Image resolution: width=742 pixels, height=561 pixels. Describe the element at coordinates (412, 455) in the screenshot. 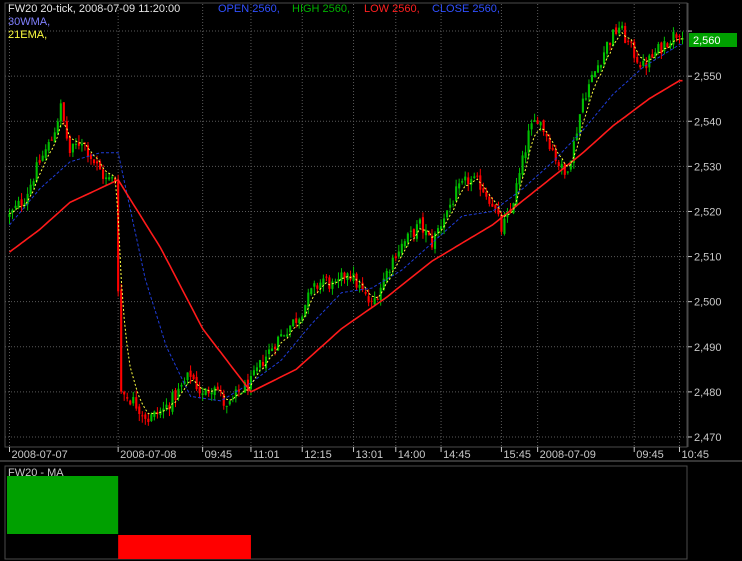

I see `x-tick-label: 14:00` at that location.